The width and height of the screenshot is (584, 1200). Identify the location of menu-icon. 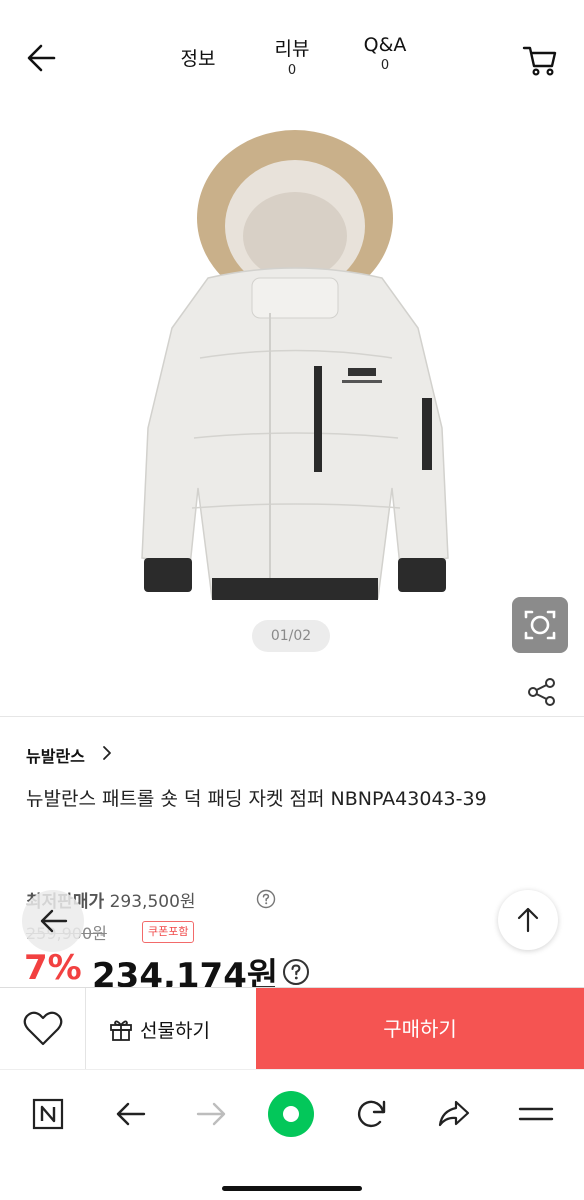
(536, 1114).